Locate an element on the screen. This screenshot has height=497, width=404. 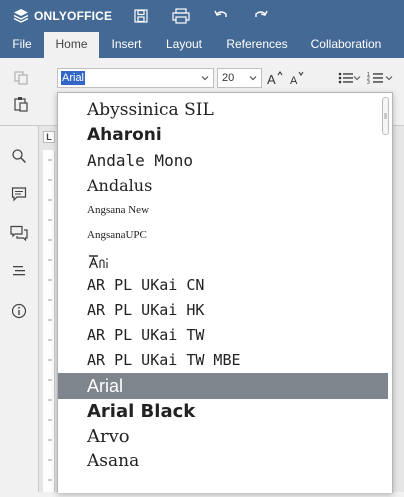
comments-button is located at coordinates (19, 194).